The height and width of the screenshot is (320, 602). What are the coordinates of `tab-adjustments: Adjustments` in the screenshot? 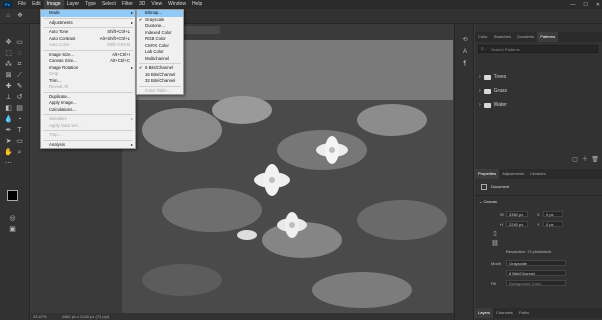 It's located at (513, 174).